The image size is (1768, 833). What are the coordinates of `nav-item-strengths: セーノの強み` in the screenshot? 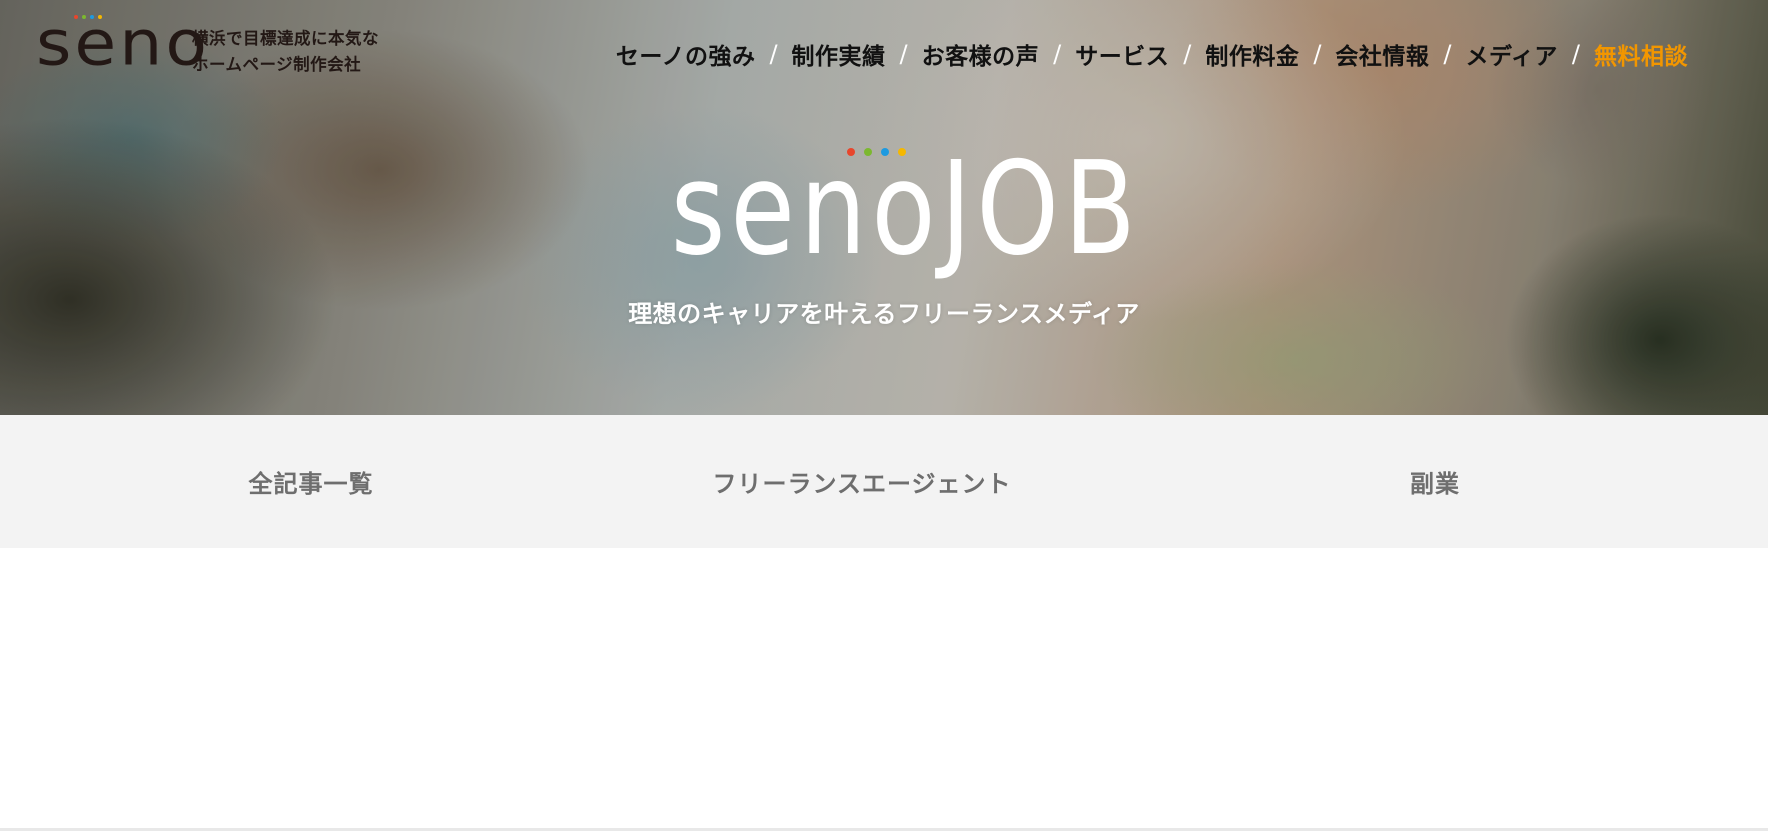 It's located at (686, 54).